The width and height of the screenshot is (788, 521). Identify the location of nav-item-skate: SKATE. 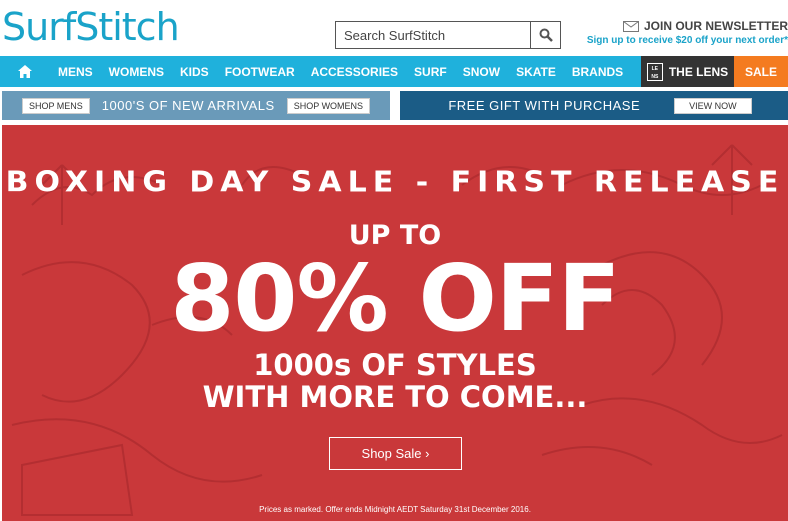
(536, 71).